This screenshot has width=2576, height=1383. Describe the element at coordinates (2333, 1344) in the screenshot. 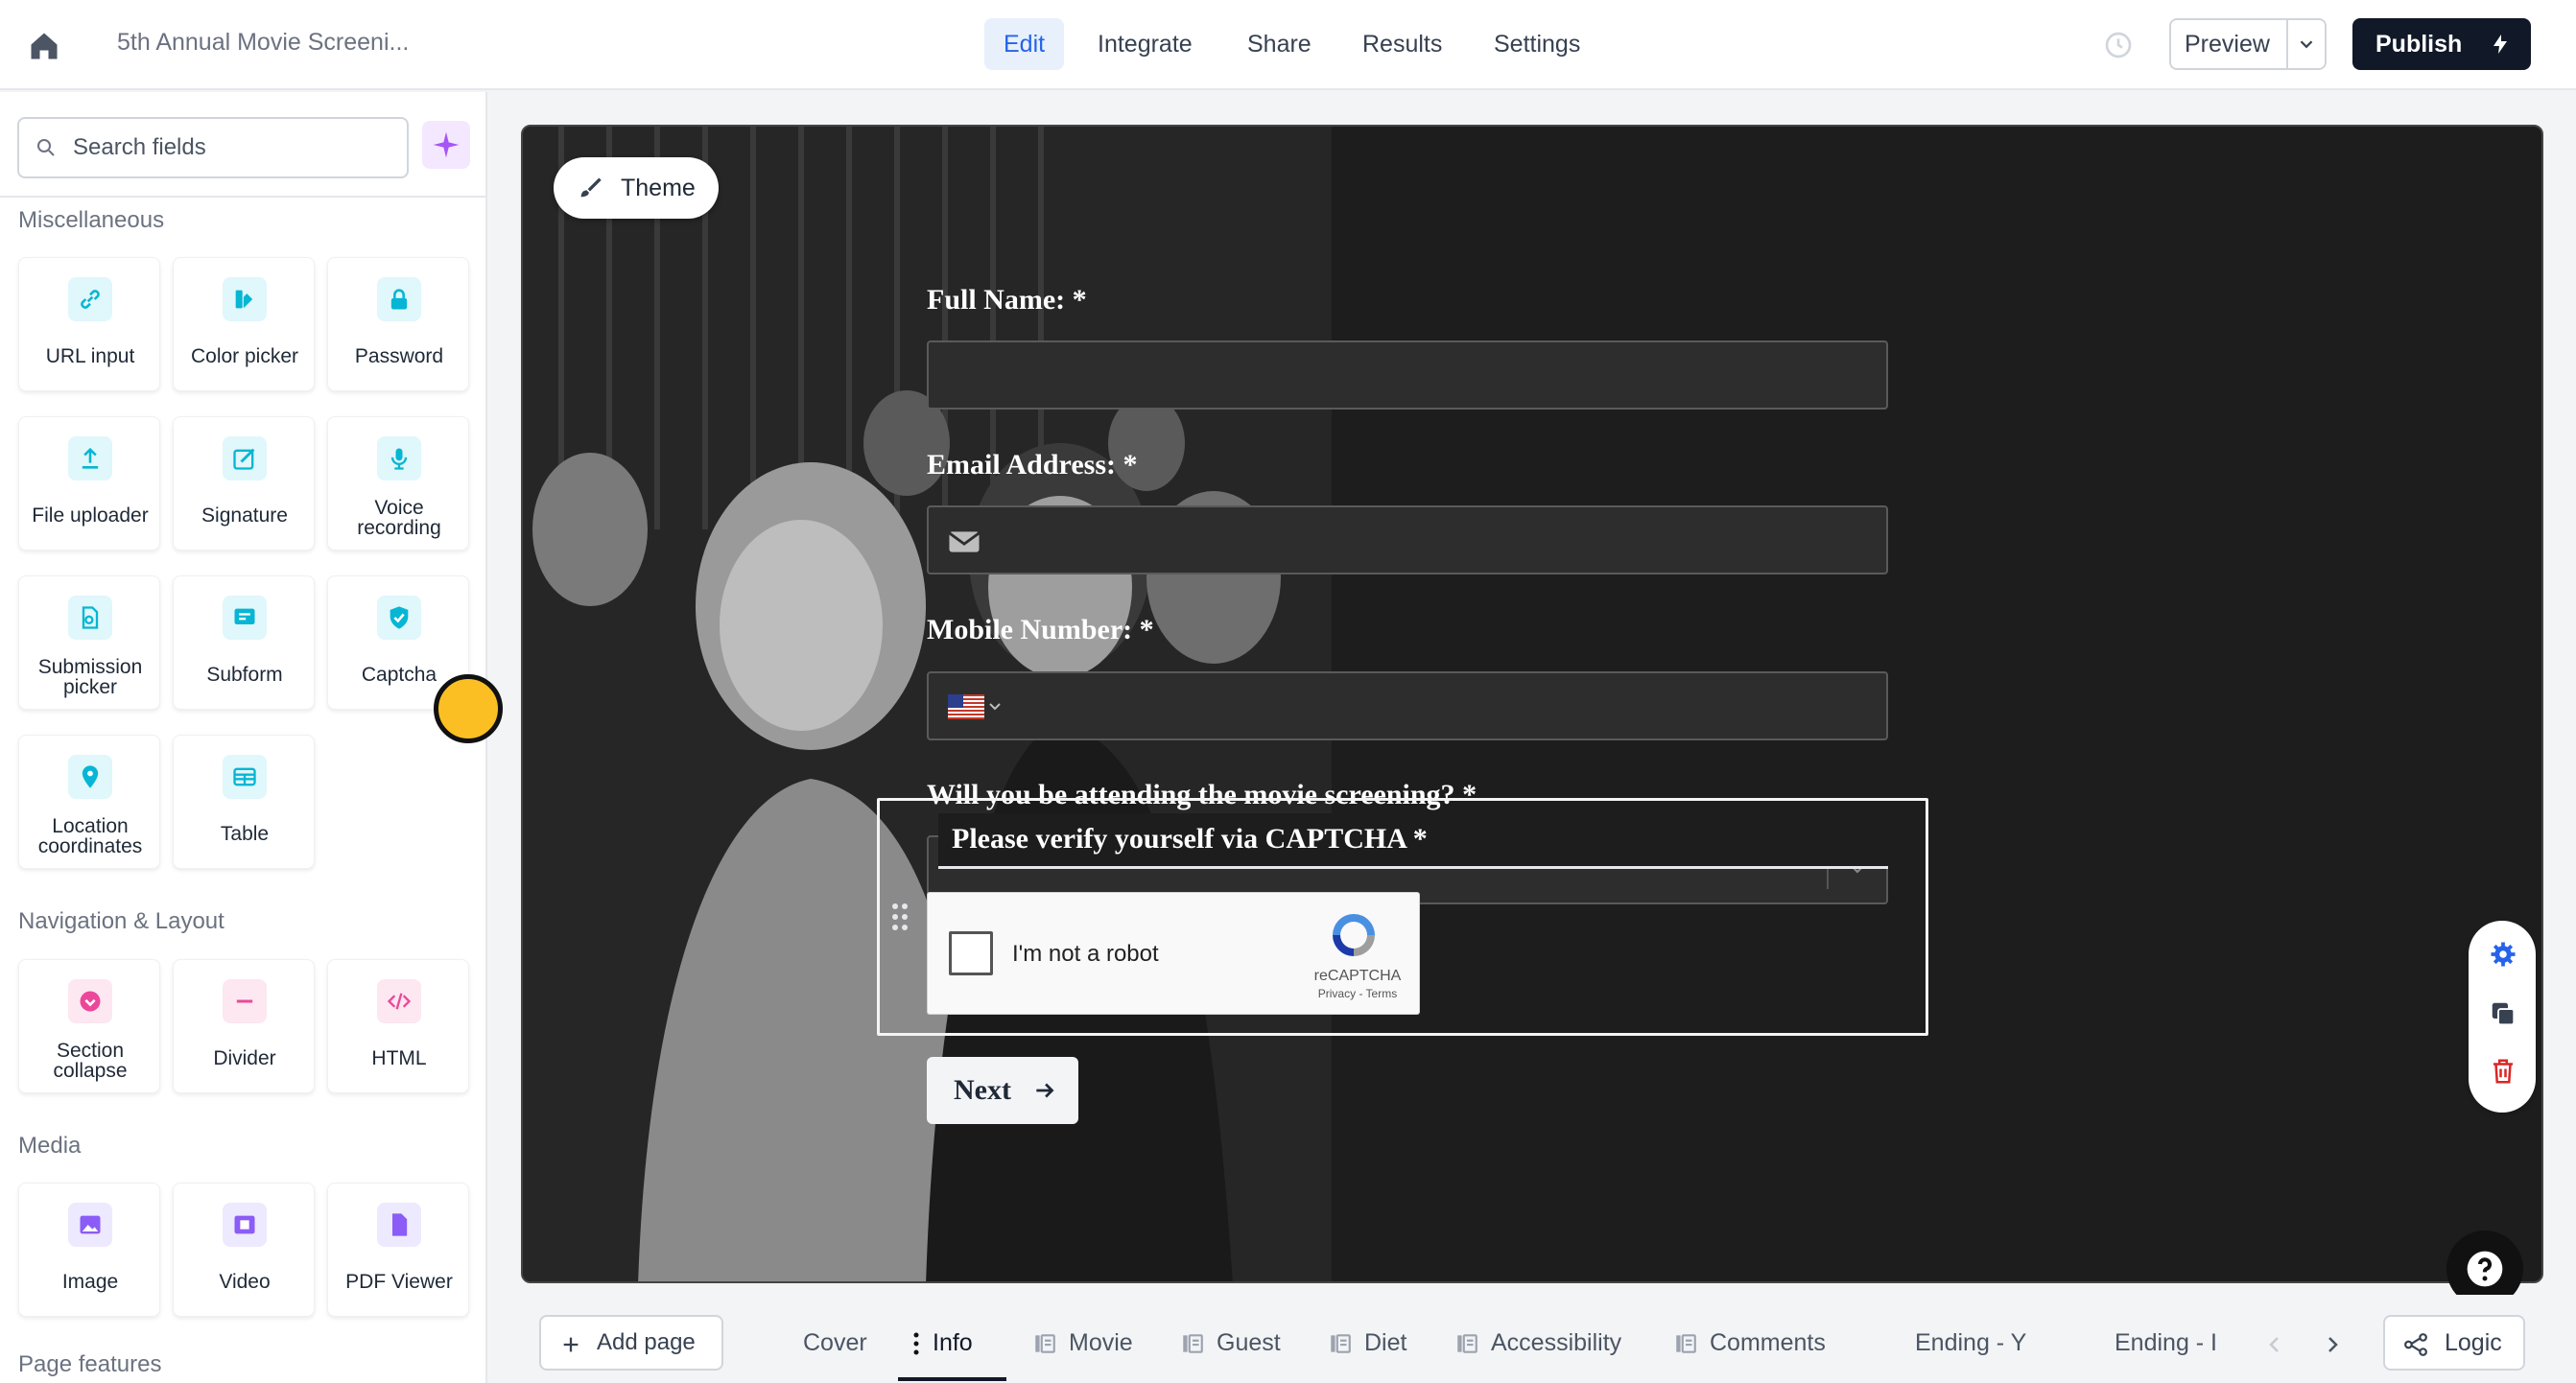

I see `chevron-right-icon` at that location.